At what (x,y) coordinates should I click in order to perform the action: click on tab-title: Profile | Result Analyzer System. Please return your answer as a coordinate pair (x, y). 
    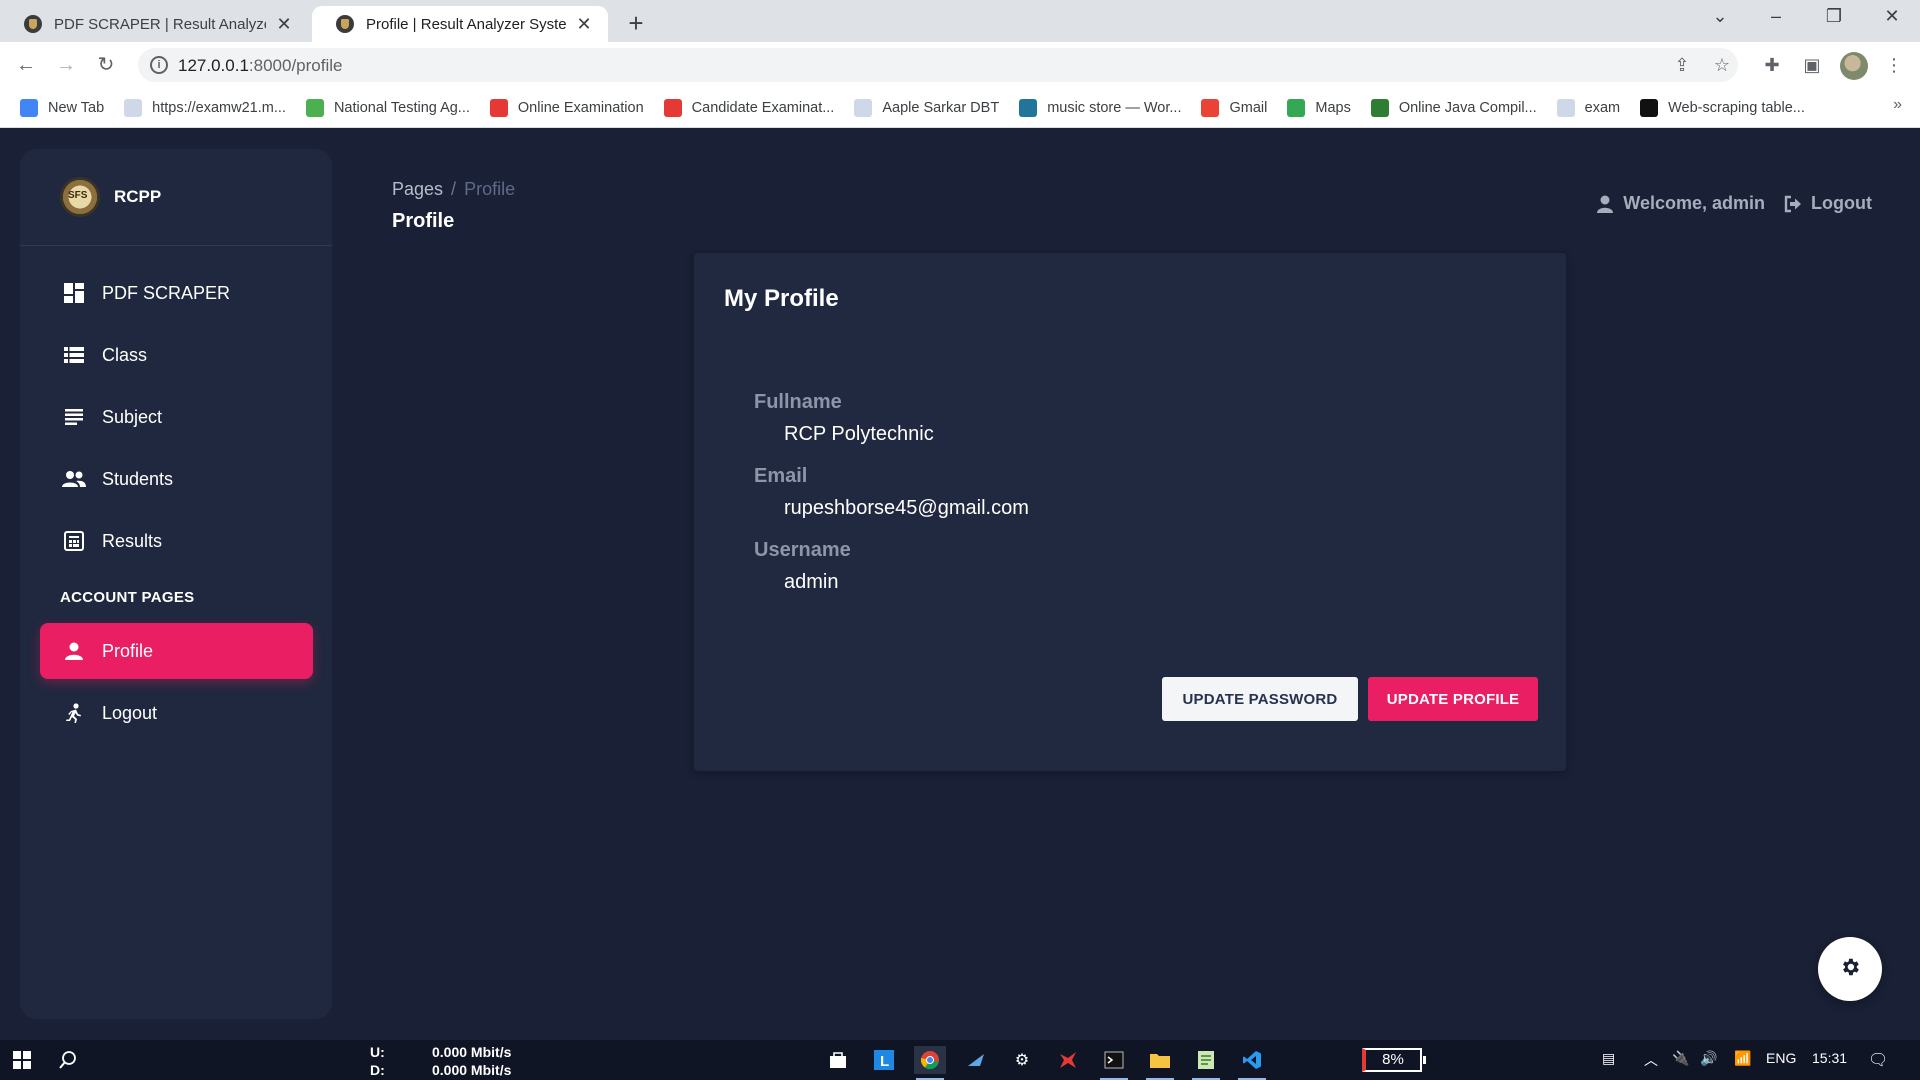
    Looking at the image, I should click on (466, 24).